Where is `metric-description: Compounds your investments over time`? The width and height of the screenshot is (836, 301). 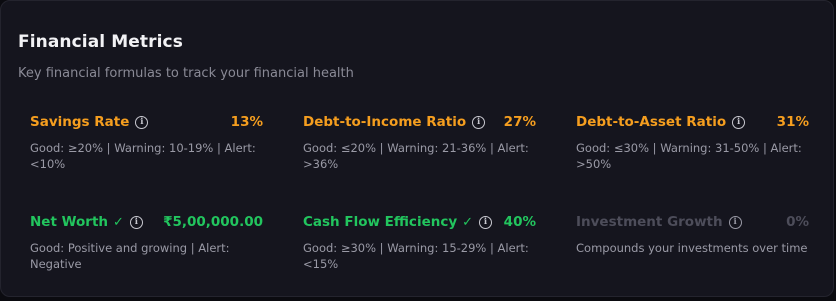
metric-description: Compounds your investments over time is located at coordinates (692, 248).